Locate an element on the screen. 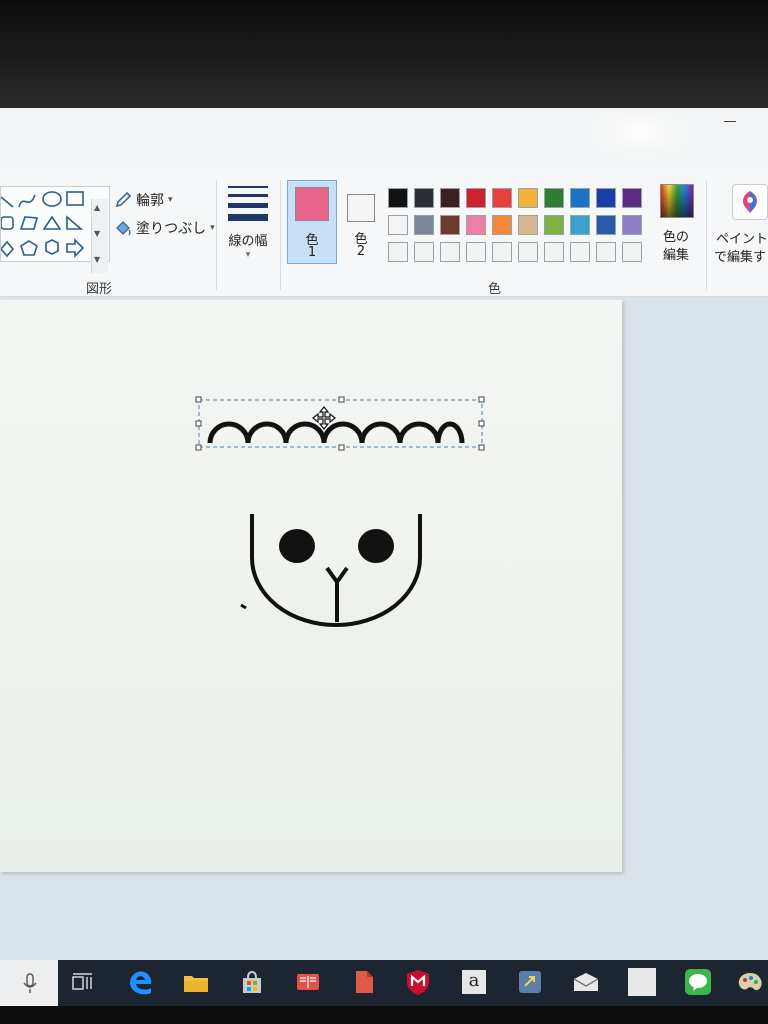 The image size is (768, 1024). edit-with-paint3d-button: ペイント３ で編集す is located at coordinates (740, 229).